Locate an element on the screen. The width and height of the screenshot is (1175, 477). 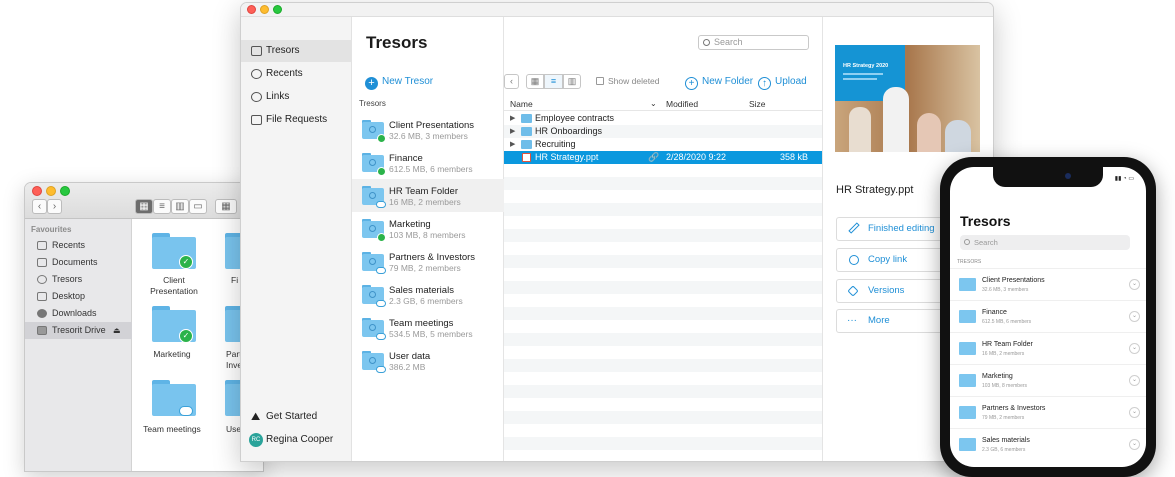
eject-icon: ⏏ is located at coordinates (117, 330).